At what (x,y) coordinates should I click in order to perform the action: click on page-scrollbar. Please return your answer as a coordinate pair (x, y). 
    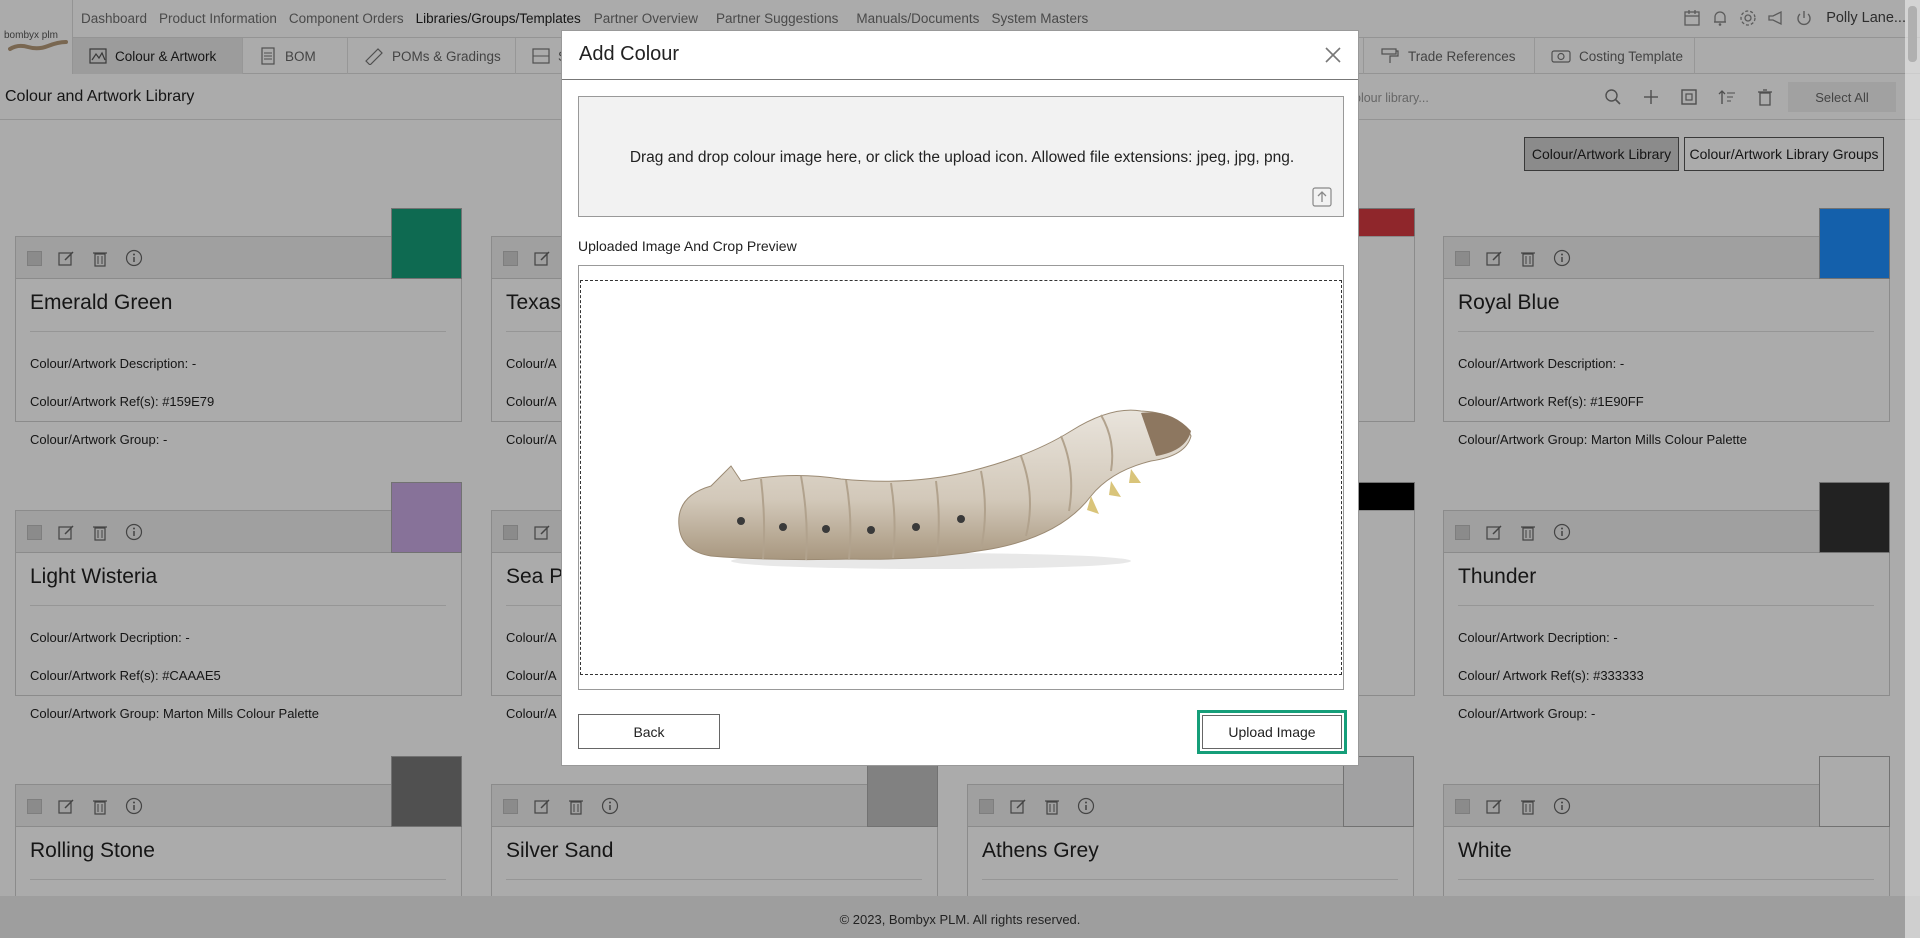
    Looking at the image, I should click on (1912, 469).